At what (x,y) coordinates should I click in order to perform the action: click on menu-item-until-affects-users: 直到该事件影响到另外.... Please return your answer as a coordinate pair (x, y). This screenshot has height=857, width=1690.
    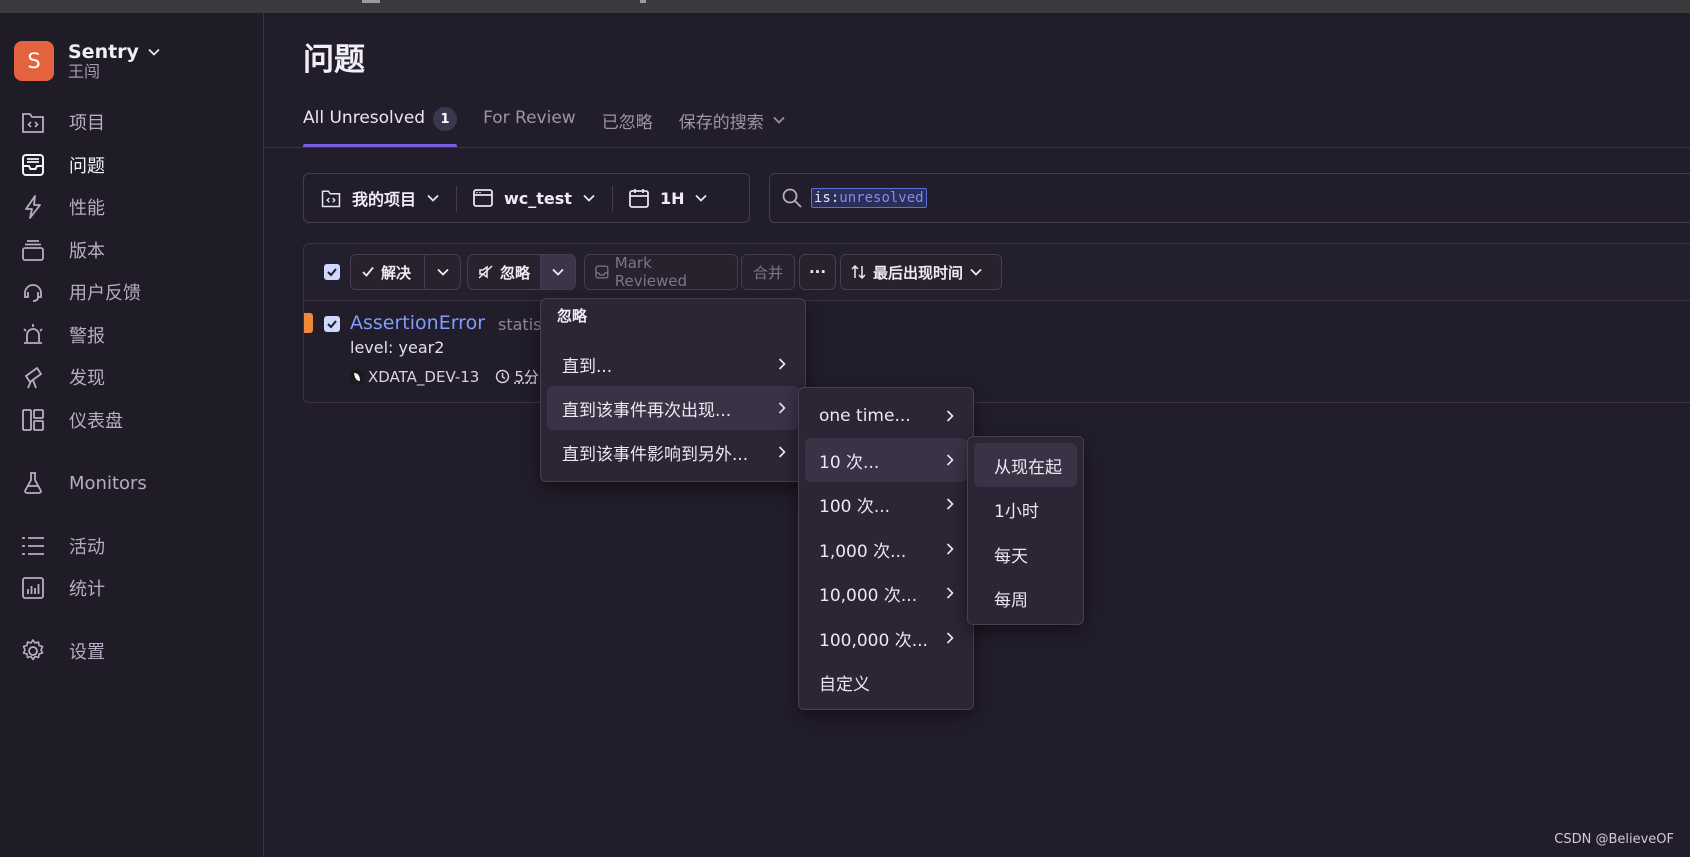
    Looking at the image, I should click on (673, 452).